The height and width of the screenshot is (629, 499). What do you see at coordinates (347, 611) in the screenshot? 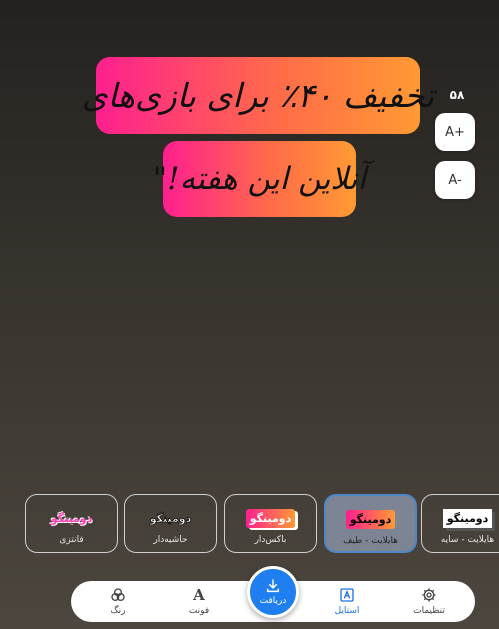
I see `nav-style-label: استایل` at bounding box center [347, 611].